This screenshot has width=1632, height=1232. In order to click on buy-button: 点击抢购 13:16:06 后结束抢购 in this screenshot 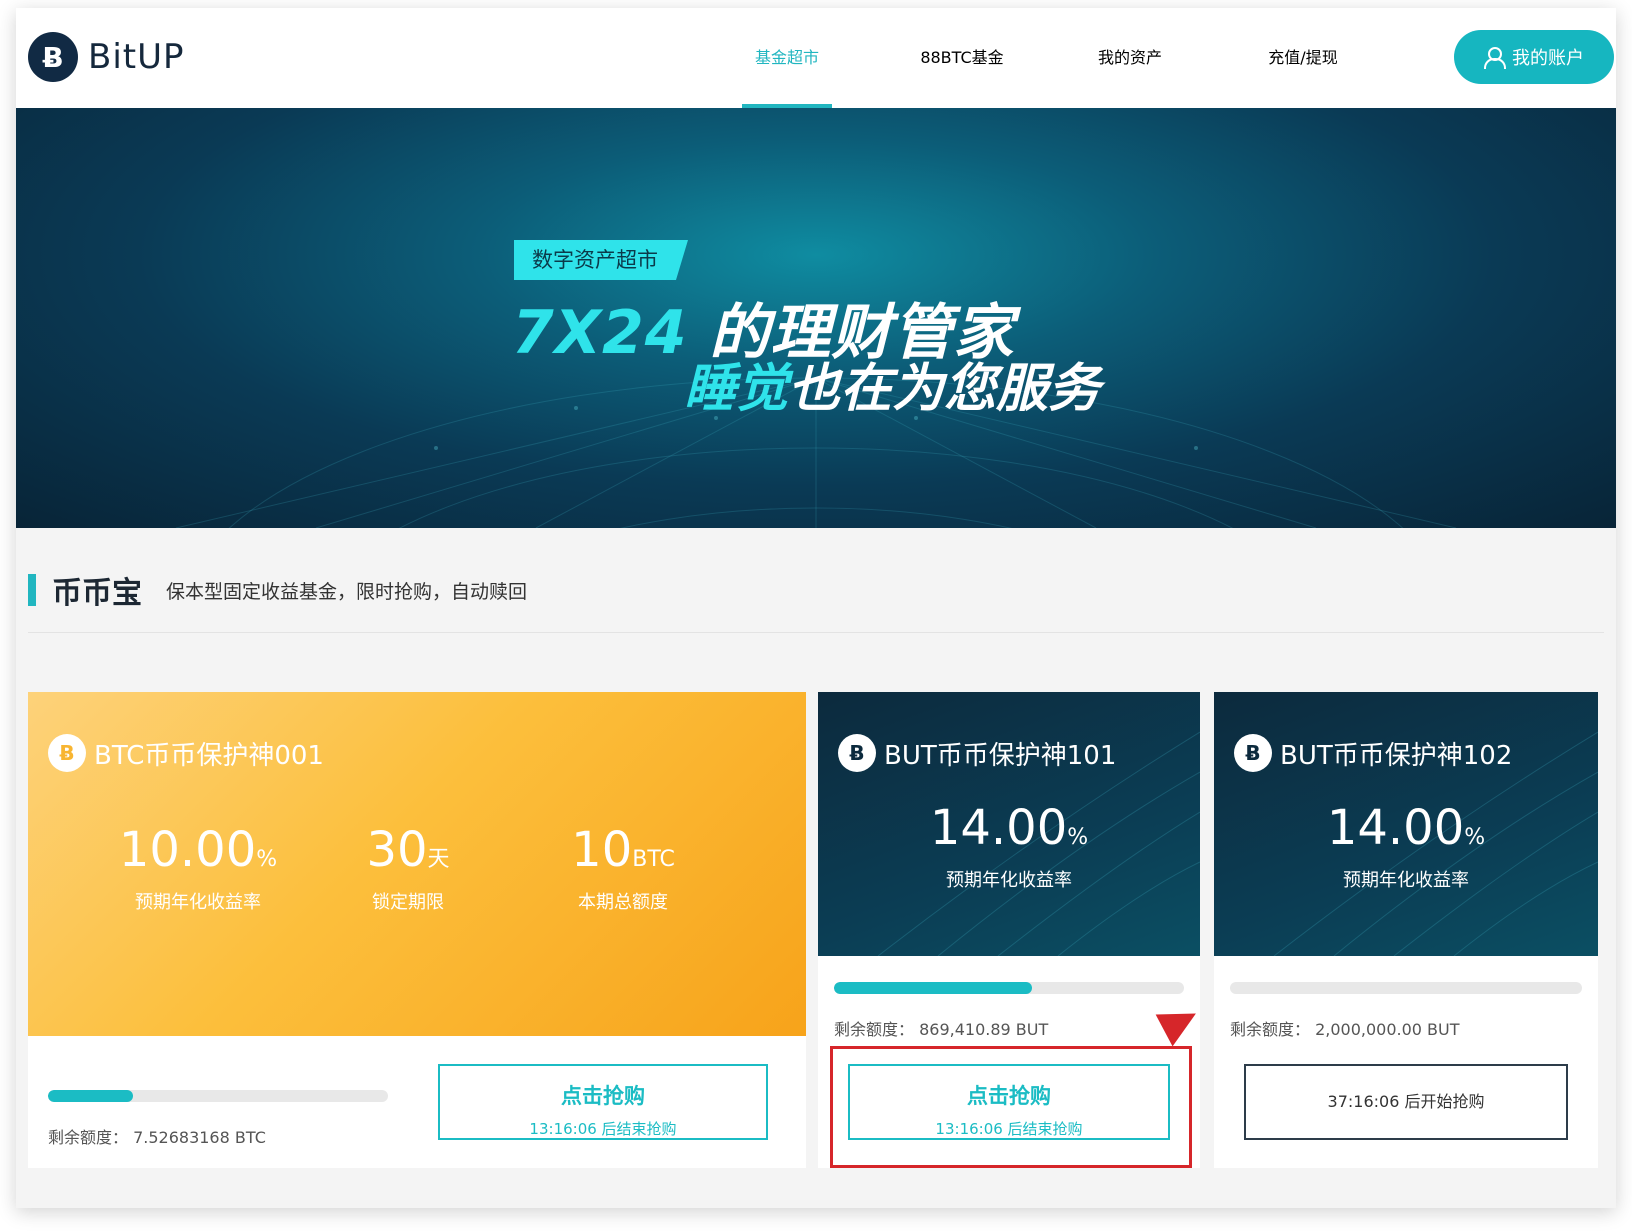, I will do `click(603, 1102)`.